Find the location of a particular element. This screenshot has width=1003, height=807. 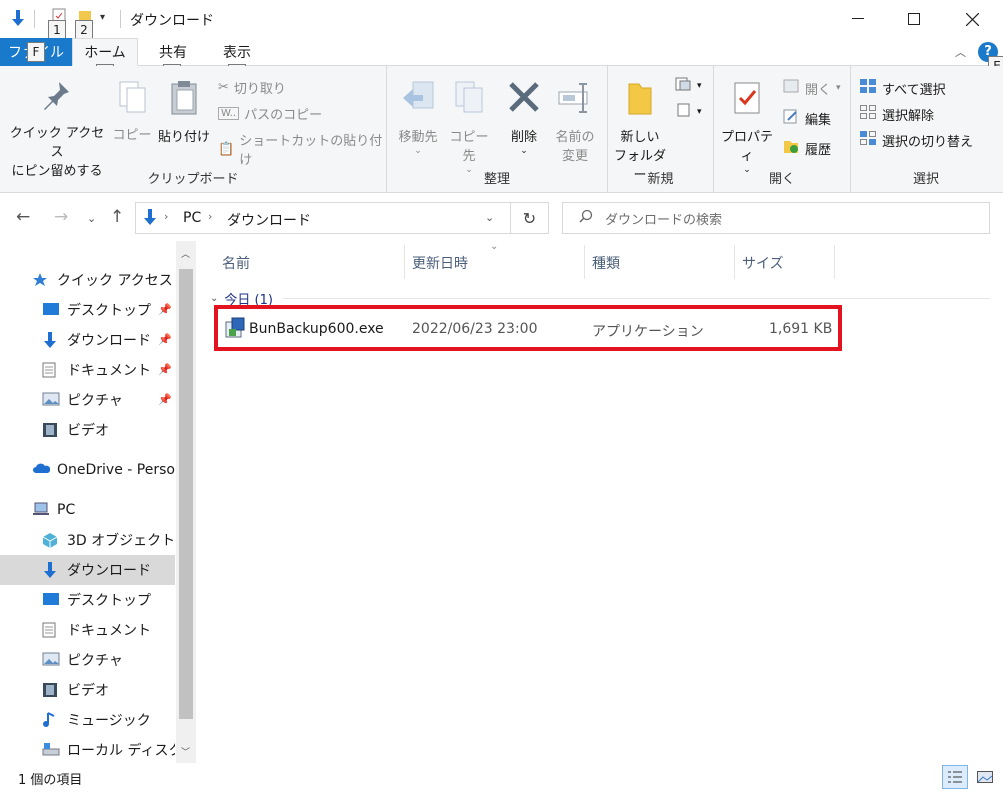

move-to-button: 移動先 ⌄ is located at coordinates (418, 118).